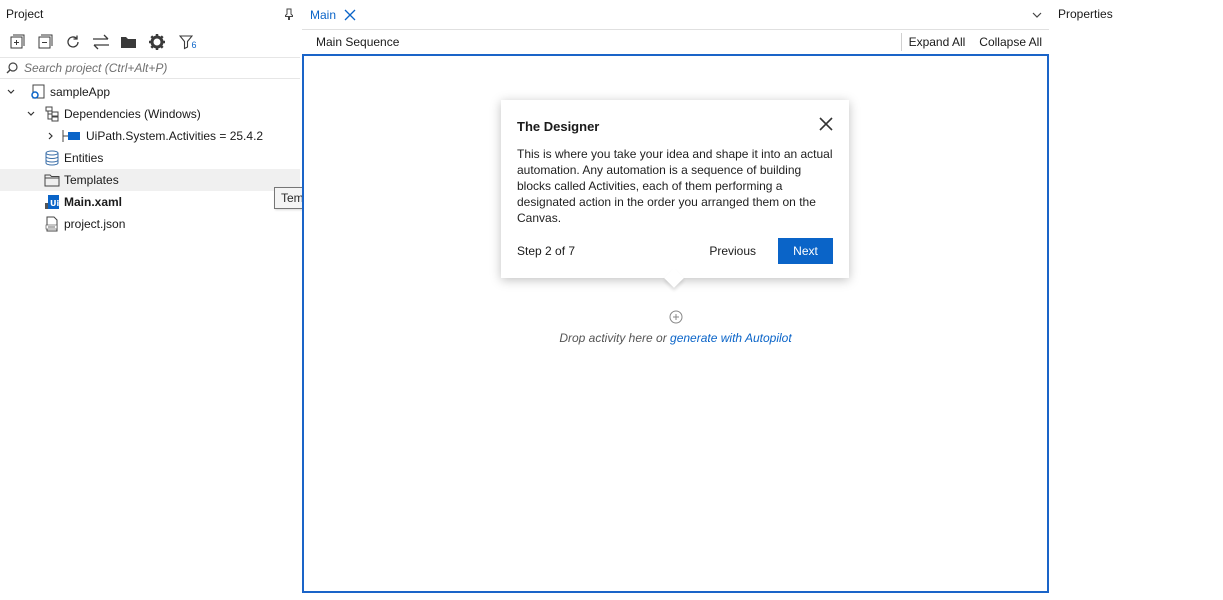  I want to click on project-panel-header: Project, so click(150, 14).